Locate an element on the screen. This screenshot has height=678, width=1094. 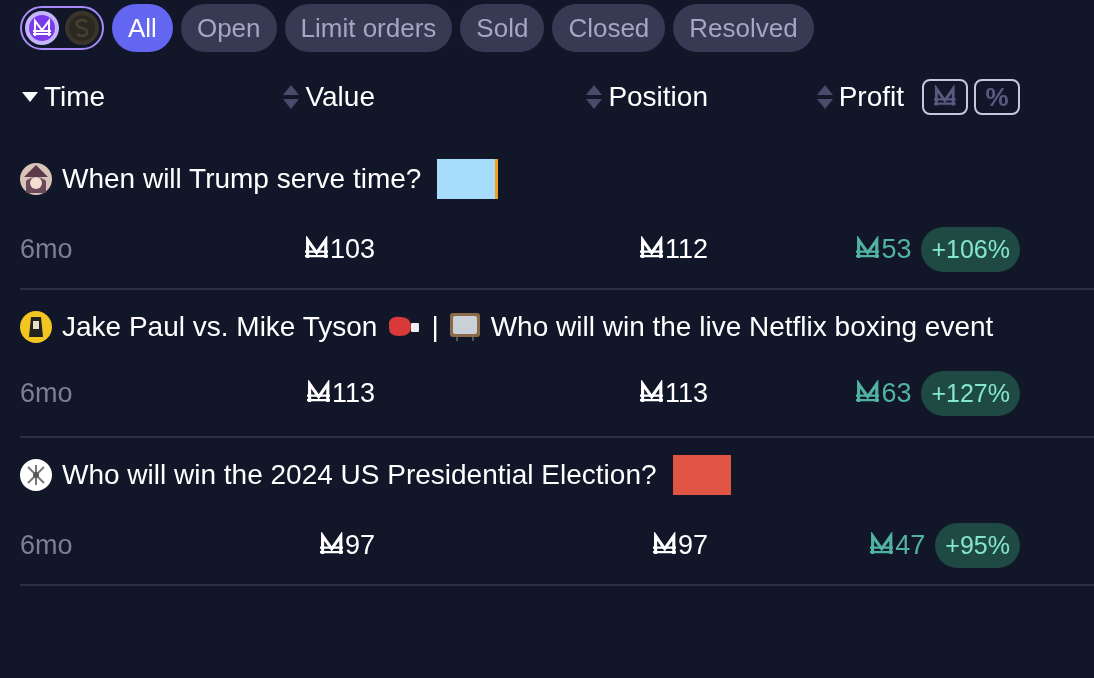
filter-chip: Resolved is located at coordinates (743, 28).